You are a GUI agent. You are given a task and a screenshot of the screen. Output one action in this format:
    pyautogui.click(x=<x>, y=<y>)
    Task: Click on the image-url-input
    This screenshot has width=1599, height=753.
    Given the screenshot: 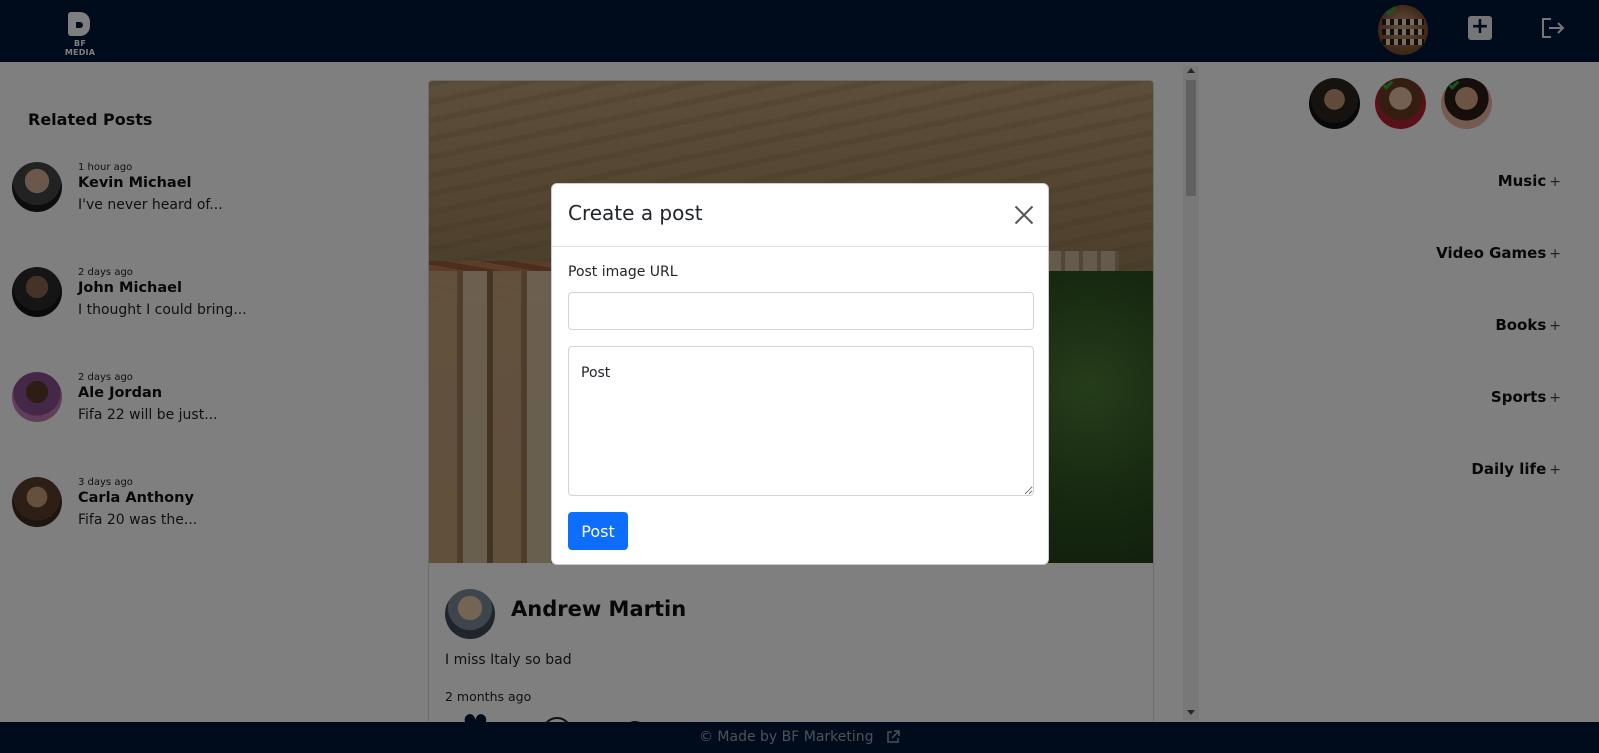 What is the action you would take?
    pyautogui.click(x=801, y=311)
    